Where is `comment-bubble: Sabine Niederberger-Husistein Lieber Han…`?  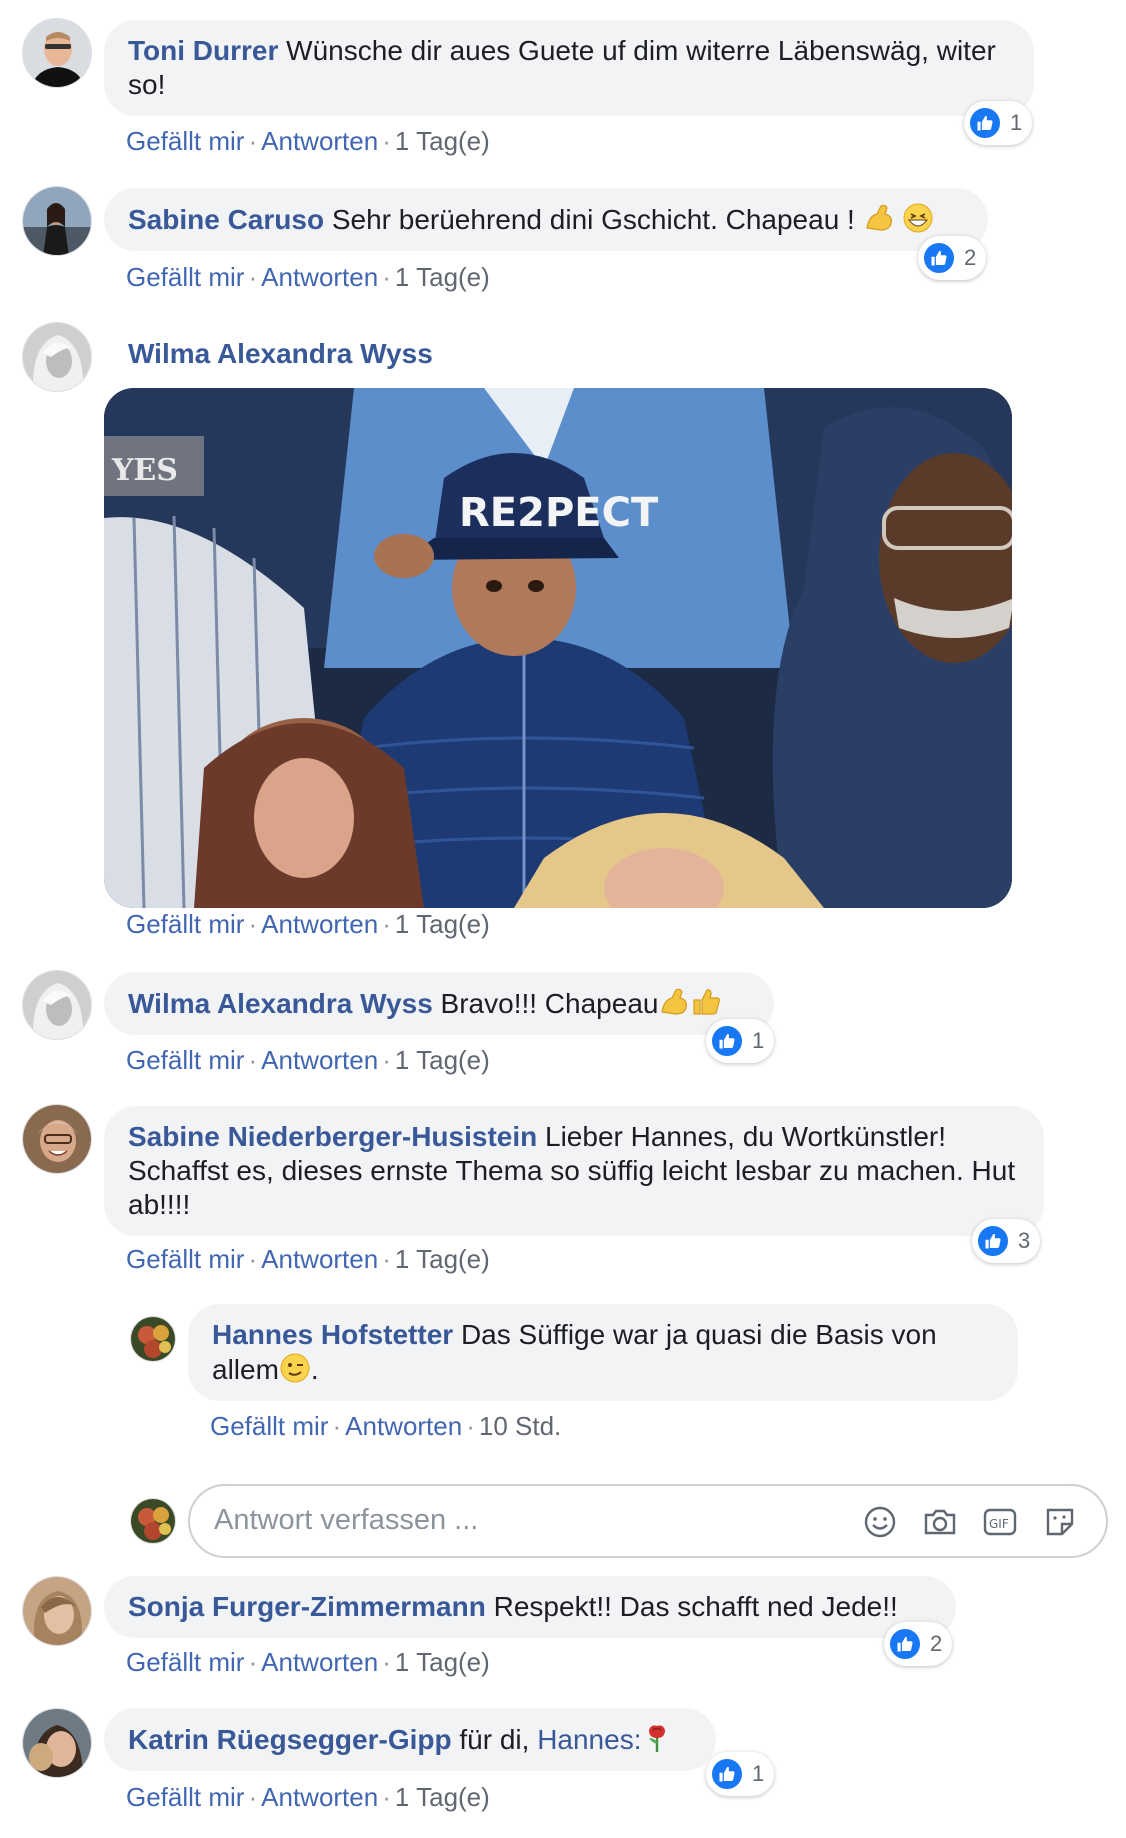
comment-bubble: Sabine Niederberger-Husistein Lieber Han… is located at coordinates (574, 1171).